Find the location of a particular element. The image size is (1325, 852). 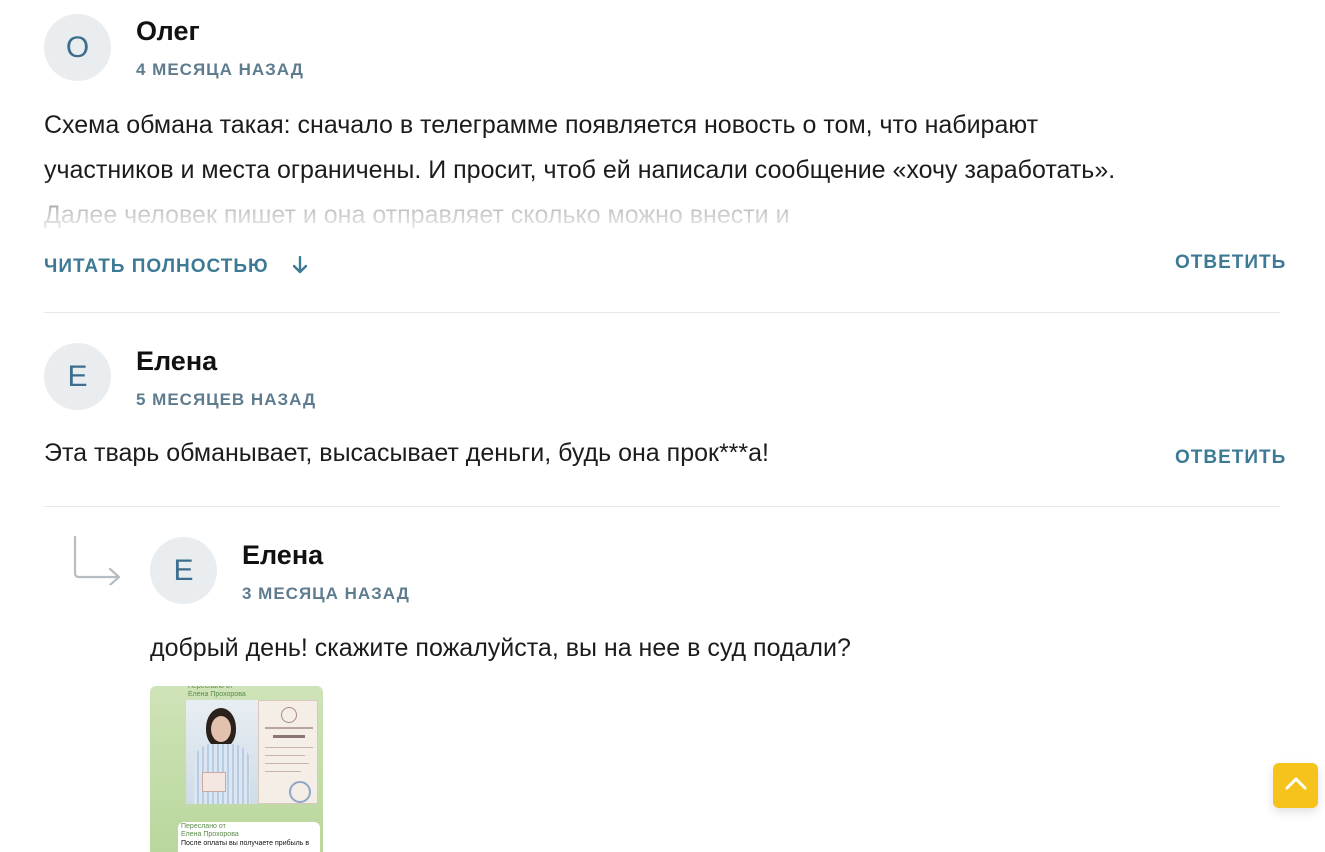

comment-date: 3 МЕСЯЦА НАЗАД is located at coordinates (326, 593).